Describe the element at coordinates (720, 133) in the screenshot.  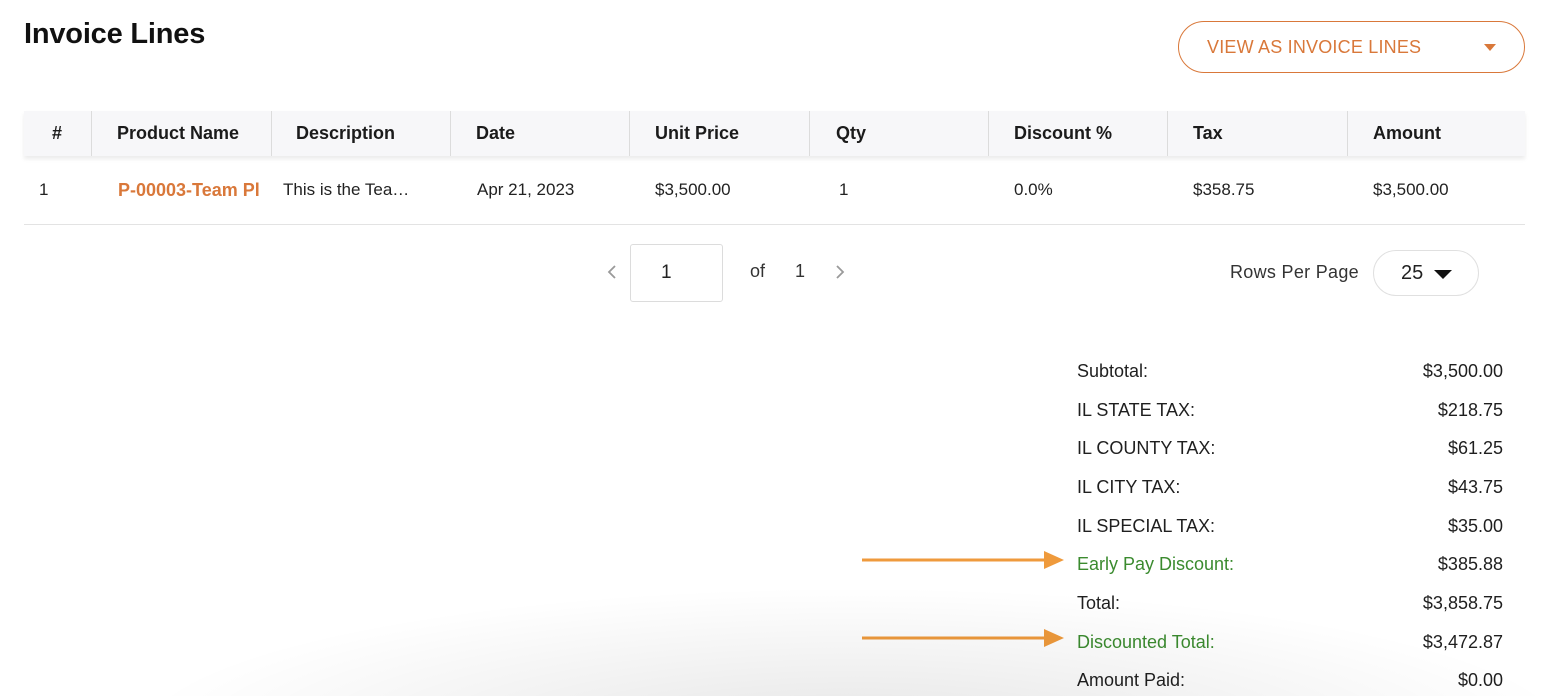
I see `column-header-unit-price: Unit Price` at that location.